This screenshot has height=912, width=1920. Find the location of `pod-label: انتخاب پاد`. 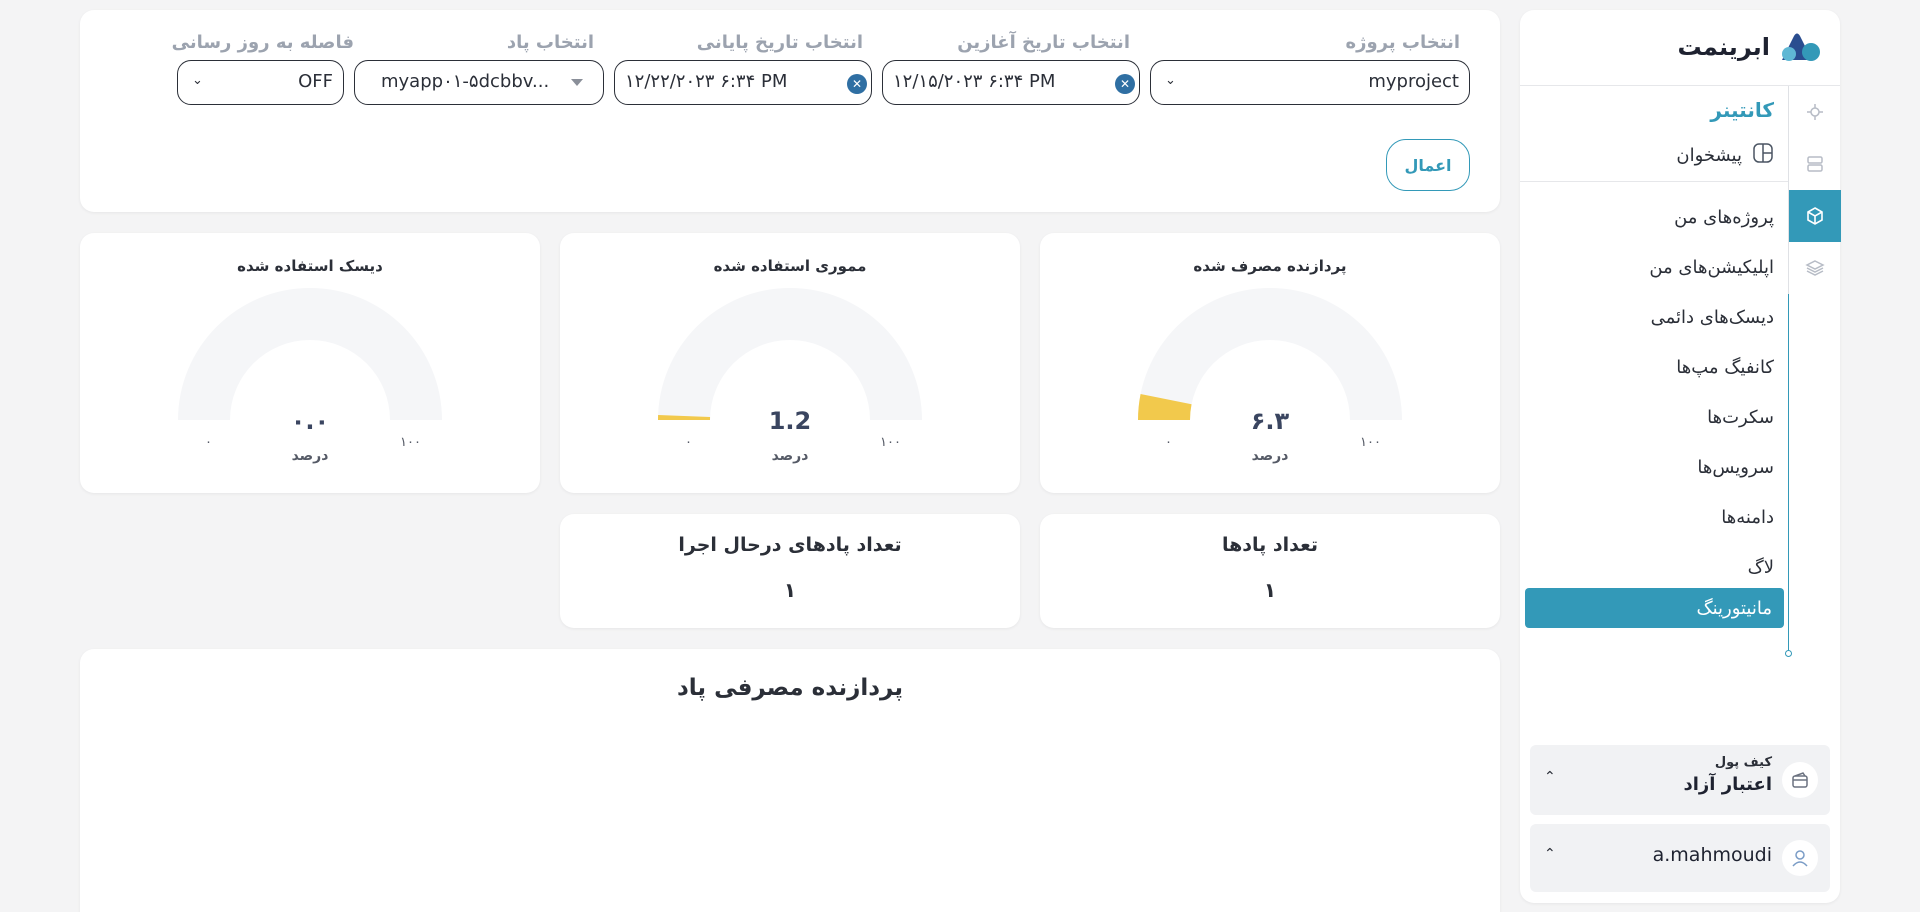

pod-label: انتخاب پاد is located at coordinates (550, 42).